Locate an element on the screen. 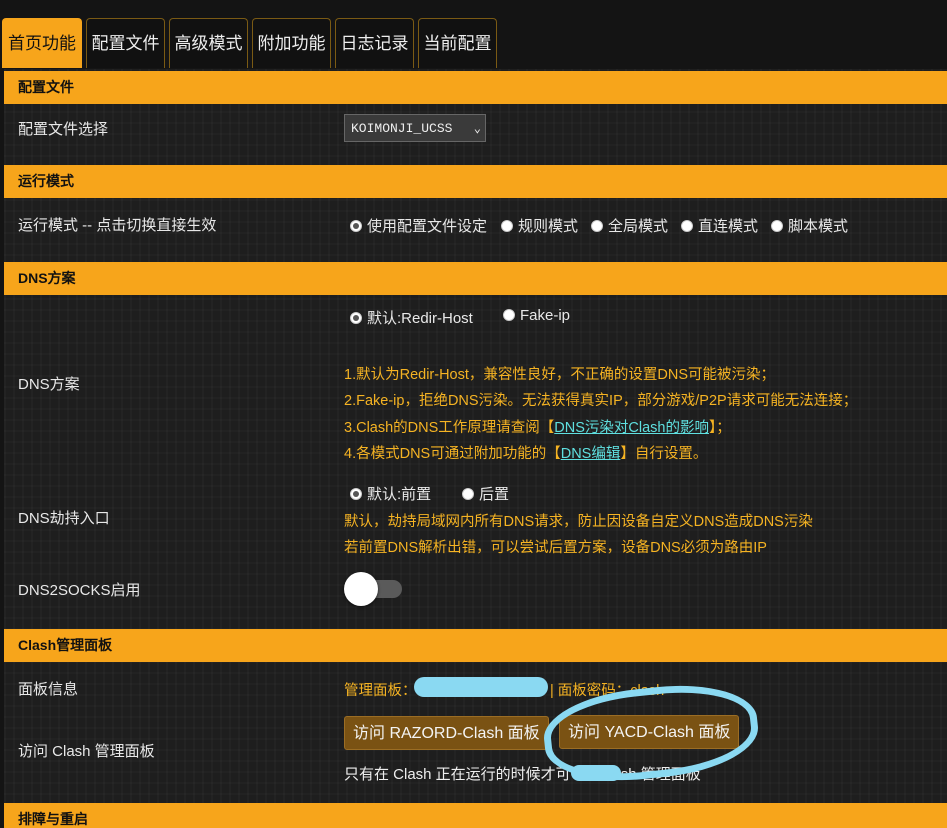  tab-home: 首页功能 is located at coordinates (42, 43).